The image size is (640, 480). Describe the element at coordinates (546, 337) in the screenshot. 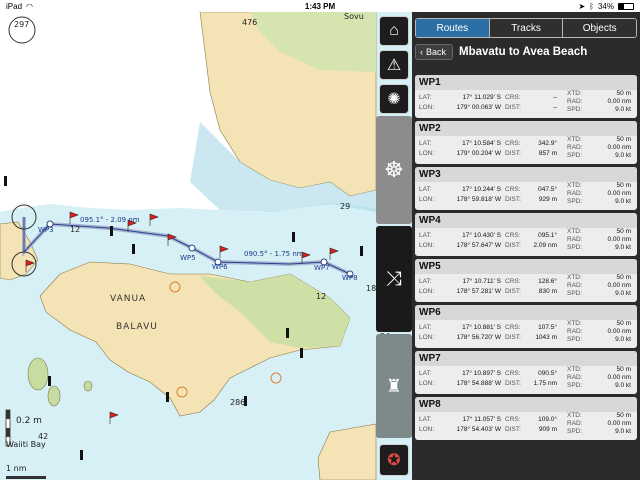

I see `waypoint-dist-value: 1043 m` at that location.